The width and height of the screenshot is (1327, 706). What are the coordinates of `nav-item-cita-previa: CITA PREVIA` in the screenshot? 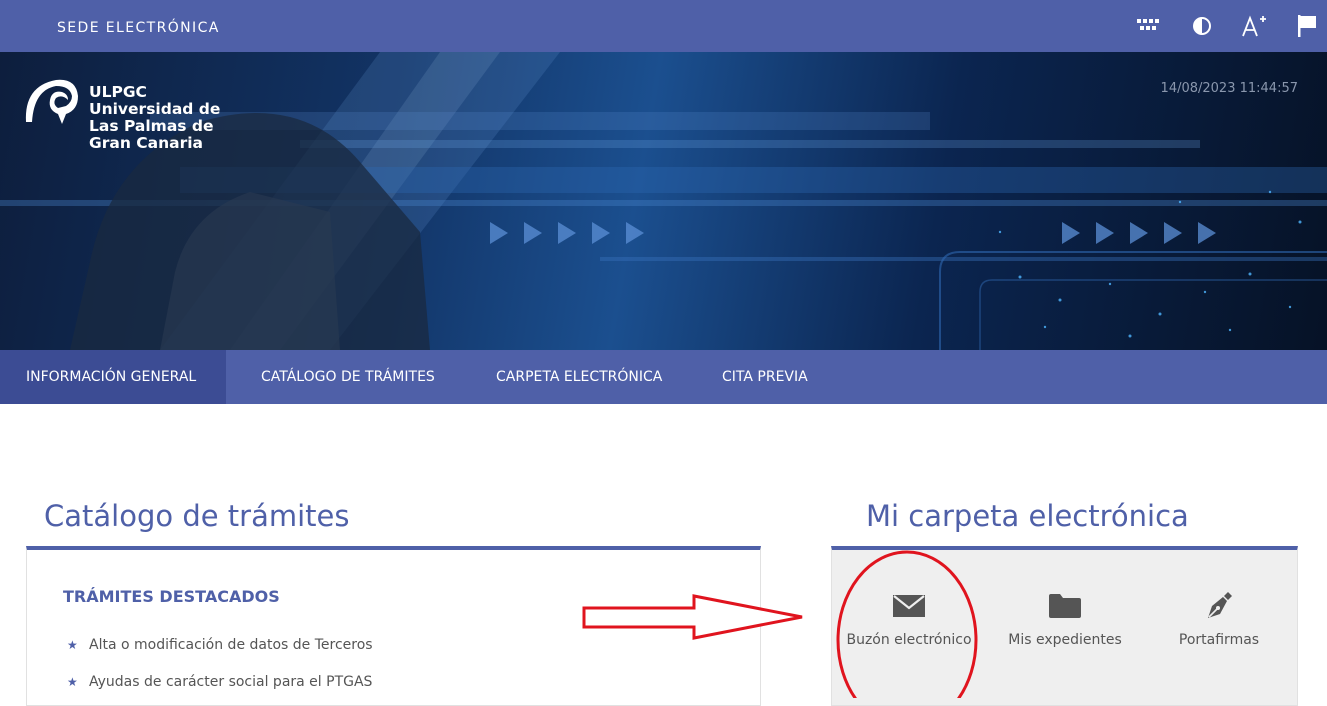 It's located at (765, 377).